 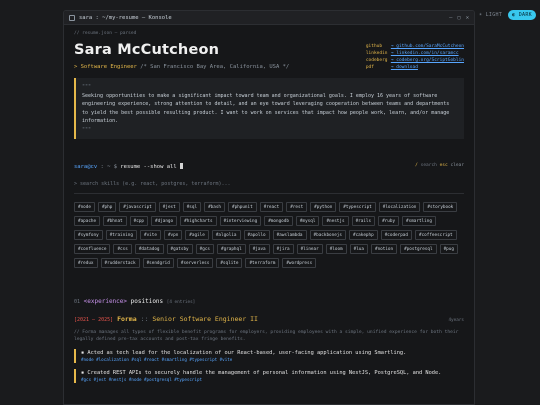 What do you see at coordinates (205, 319) in the screenshot?
I see `job-role: Senior Software Engineer II` at bounding box center [205, 319].